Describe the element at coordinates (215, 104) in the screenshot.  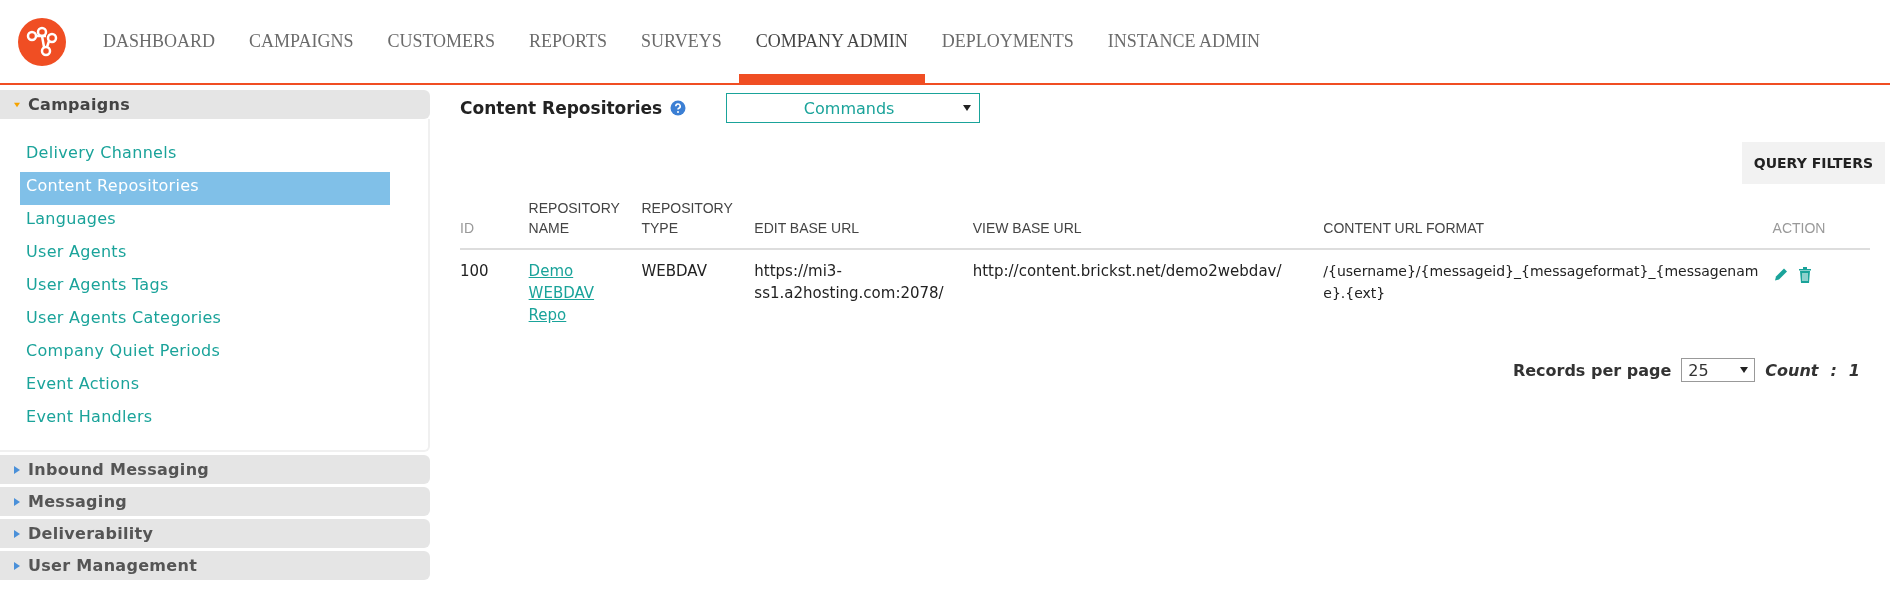
I see `sidebar-section-header: Campaigns` at that location.